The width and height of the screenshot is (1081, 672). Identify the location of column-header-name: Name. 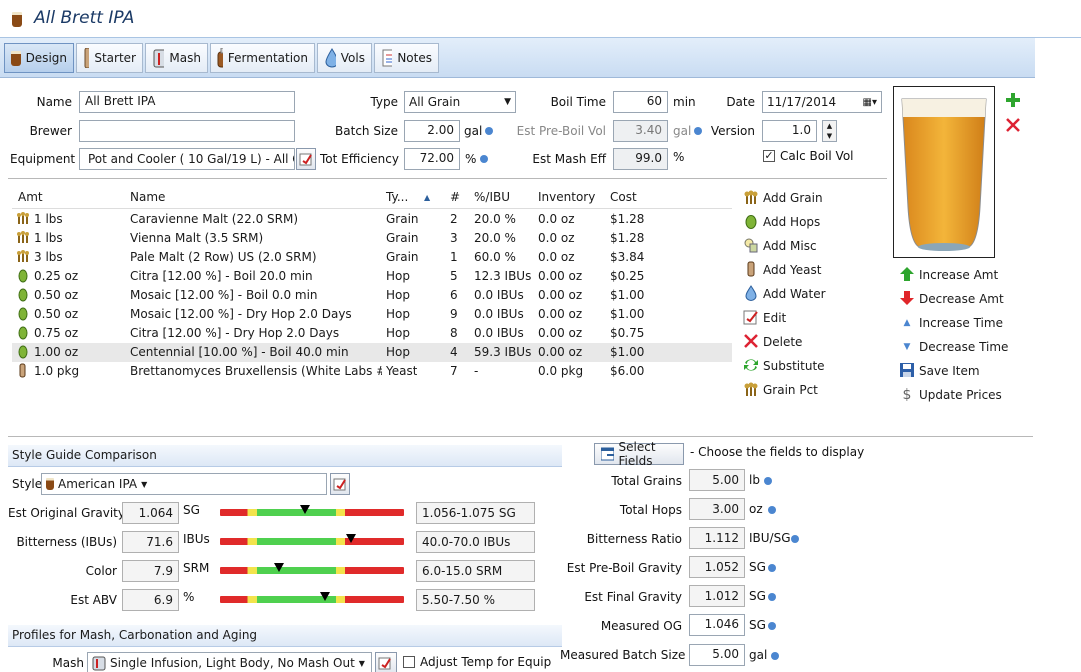
(147, 197).